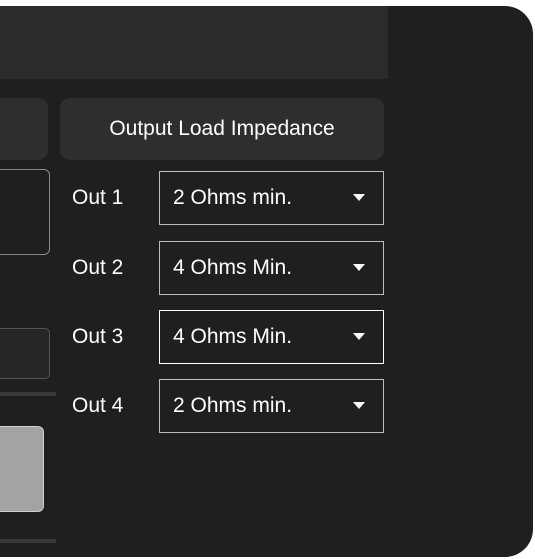 Image resolution: width=535 pixels, height=559 pixels. I want to click on impedance-dropdown-out-3: 4 Ohms Min., so click(271, 337).